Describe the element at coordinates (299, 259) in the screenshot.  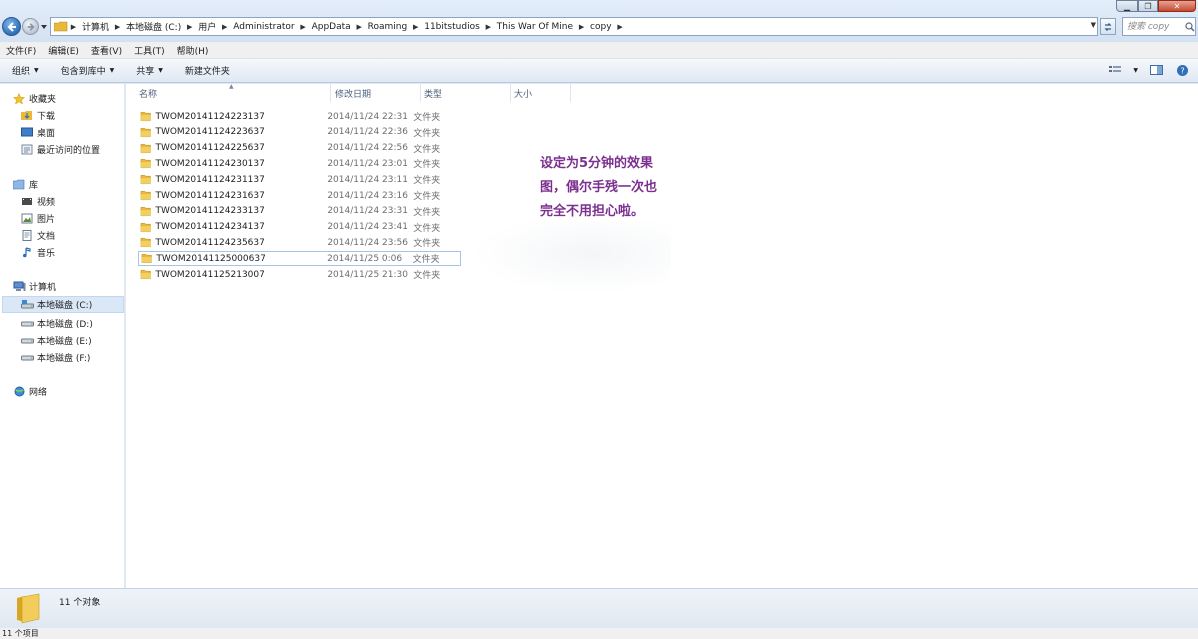
I see `file-row: TWOM20141125000637 2014/11/25 0:06 文件夹` at that location.